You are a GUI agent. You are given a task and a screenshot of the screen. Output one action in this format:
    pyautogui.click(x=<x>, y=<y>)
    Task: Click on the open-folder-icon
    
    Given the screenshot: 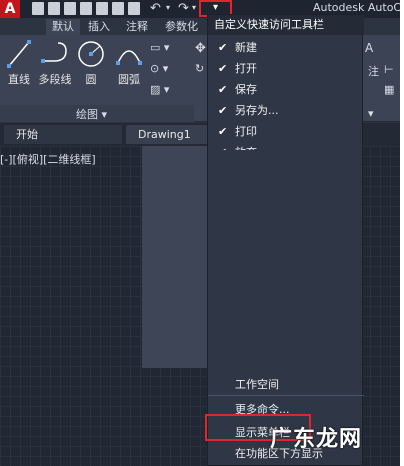 What is the action you would take?
    pyautogui.click(x=54, y=8)
    